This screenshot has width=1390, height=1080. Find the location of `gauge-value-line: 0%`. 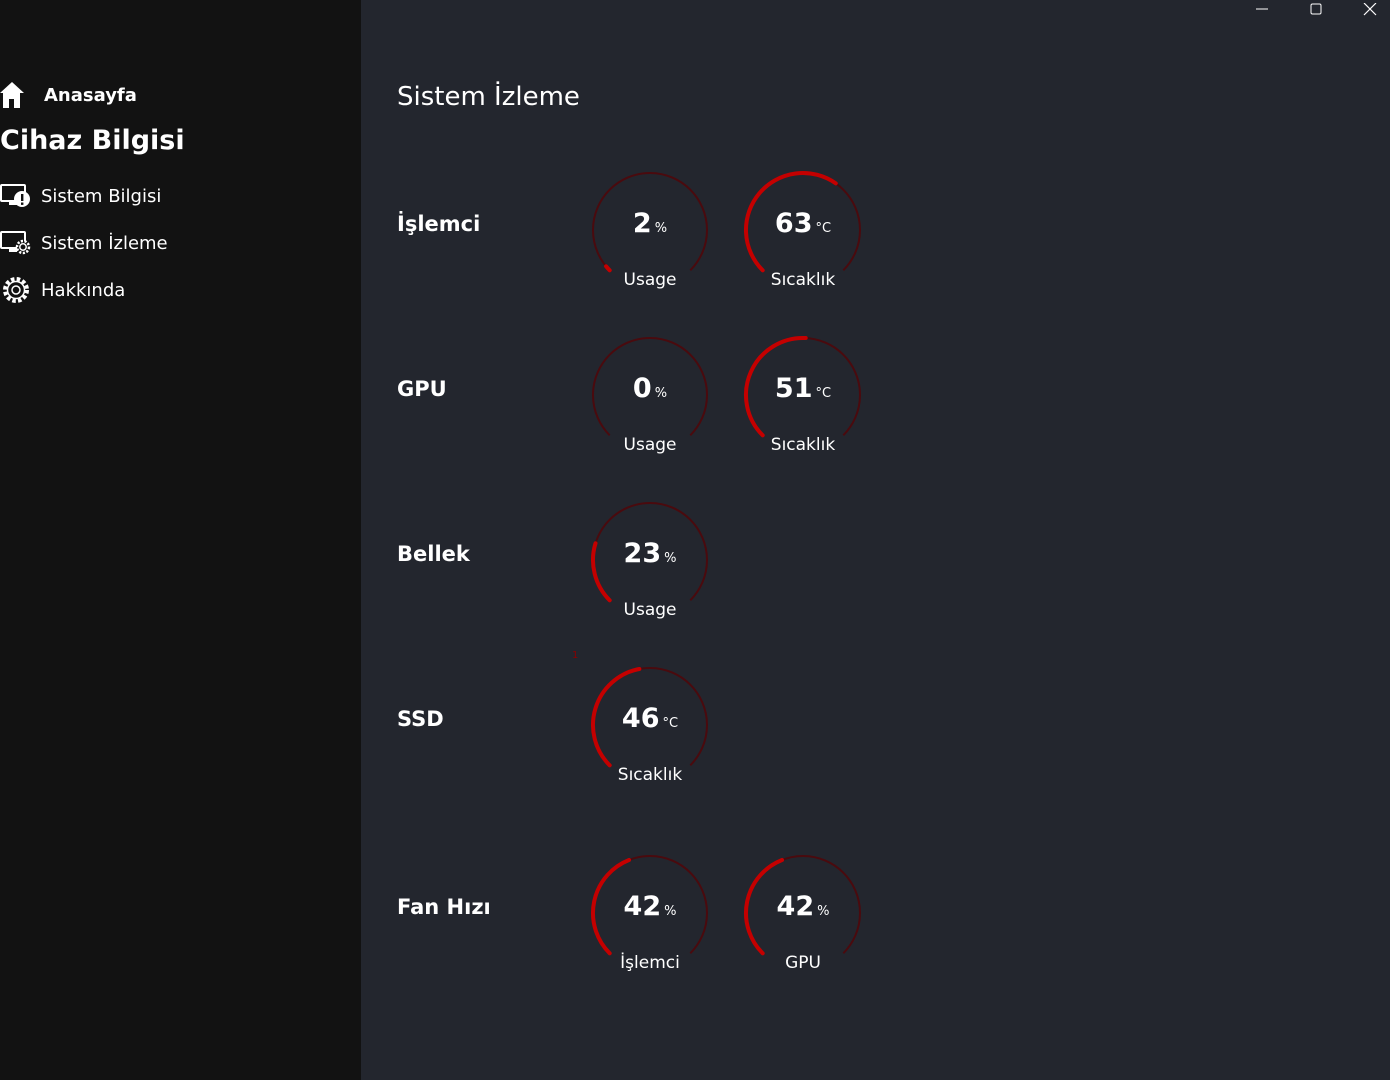

gauge-value-line: 0% is located at coordinates (650, 388).